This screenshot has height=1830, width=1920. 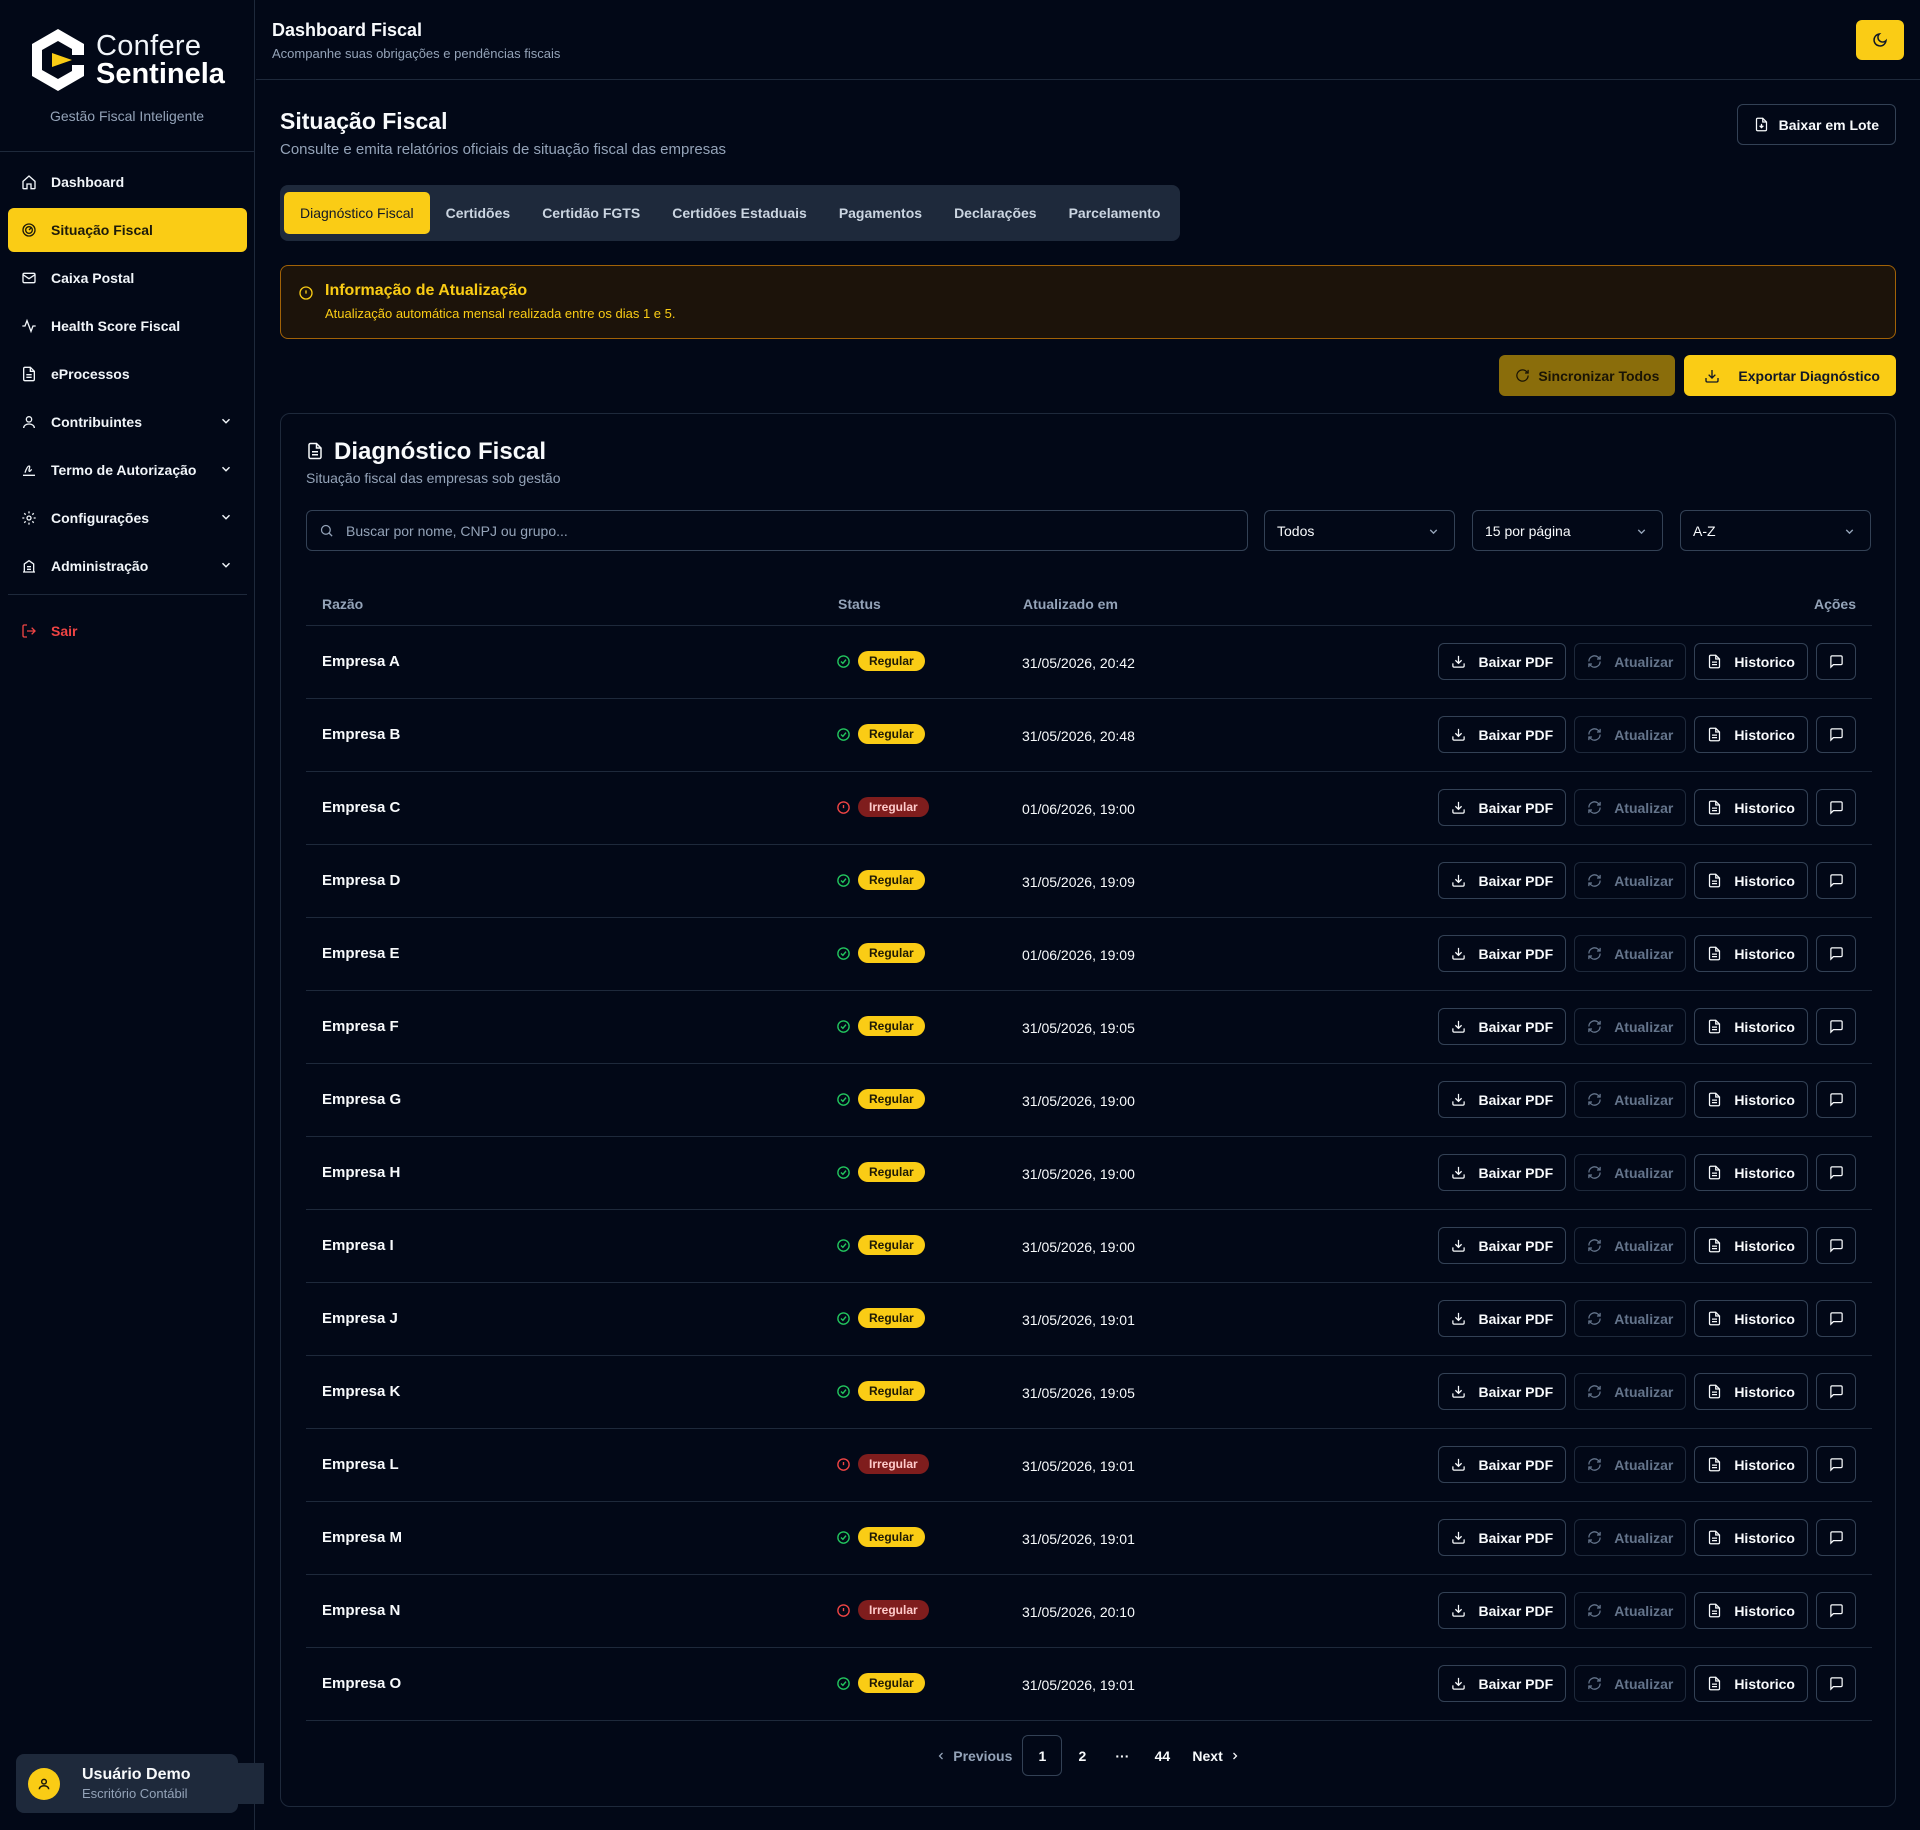 What do you see at coordinates (1216, 1755) in the screenshot?
I see `next-page-button: Next` at bounding box center [1216, 1755].